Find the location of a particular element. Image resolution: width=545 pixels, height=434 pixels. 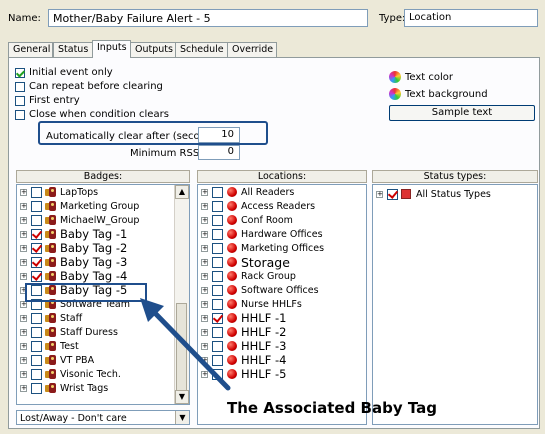

badge-label: Baby Tag -4 is located at coordinates (94, 276).